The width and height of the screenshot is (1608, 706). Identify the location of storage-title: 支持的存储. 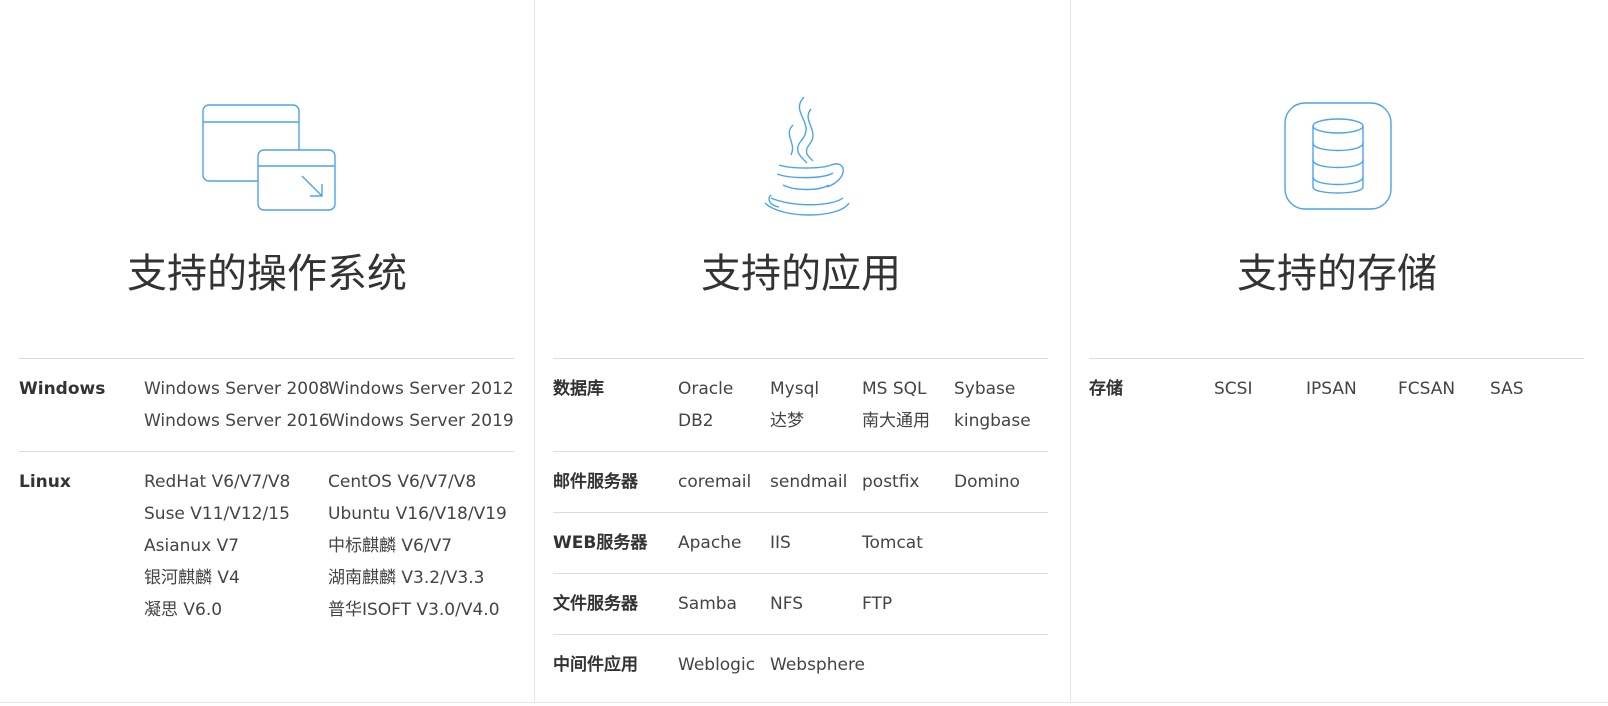
(1337, 274).